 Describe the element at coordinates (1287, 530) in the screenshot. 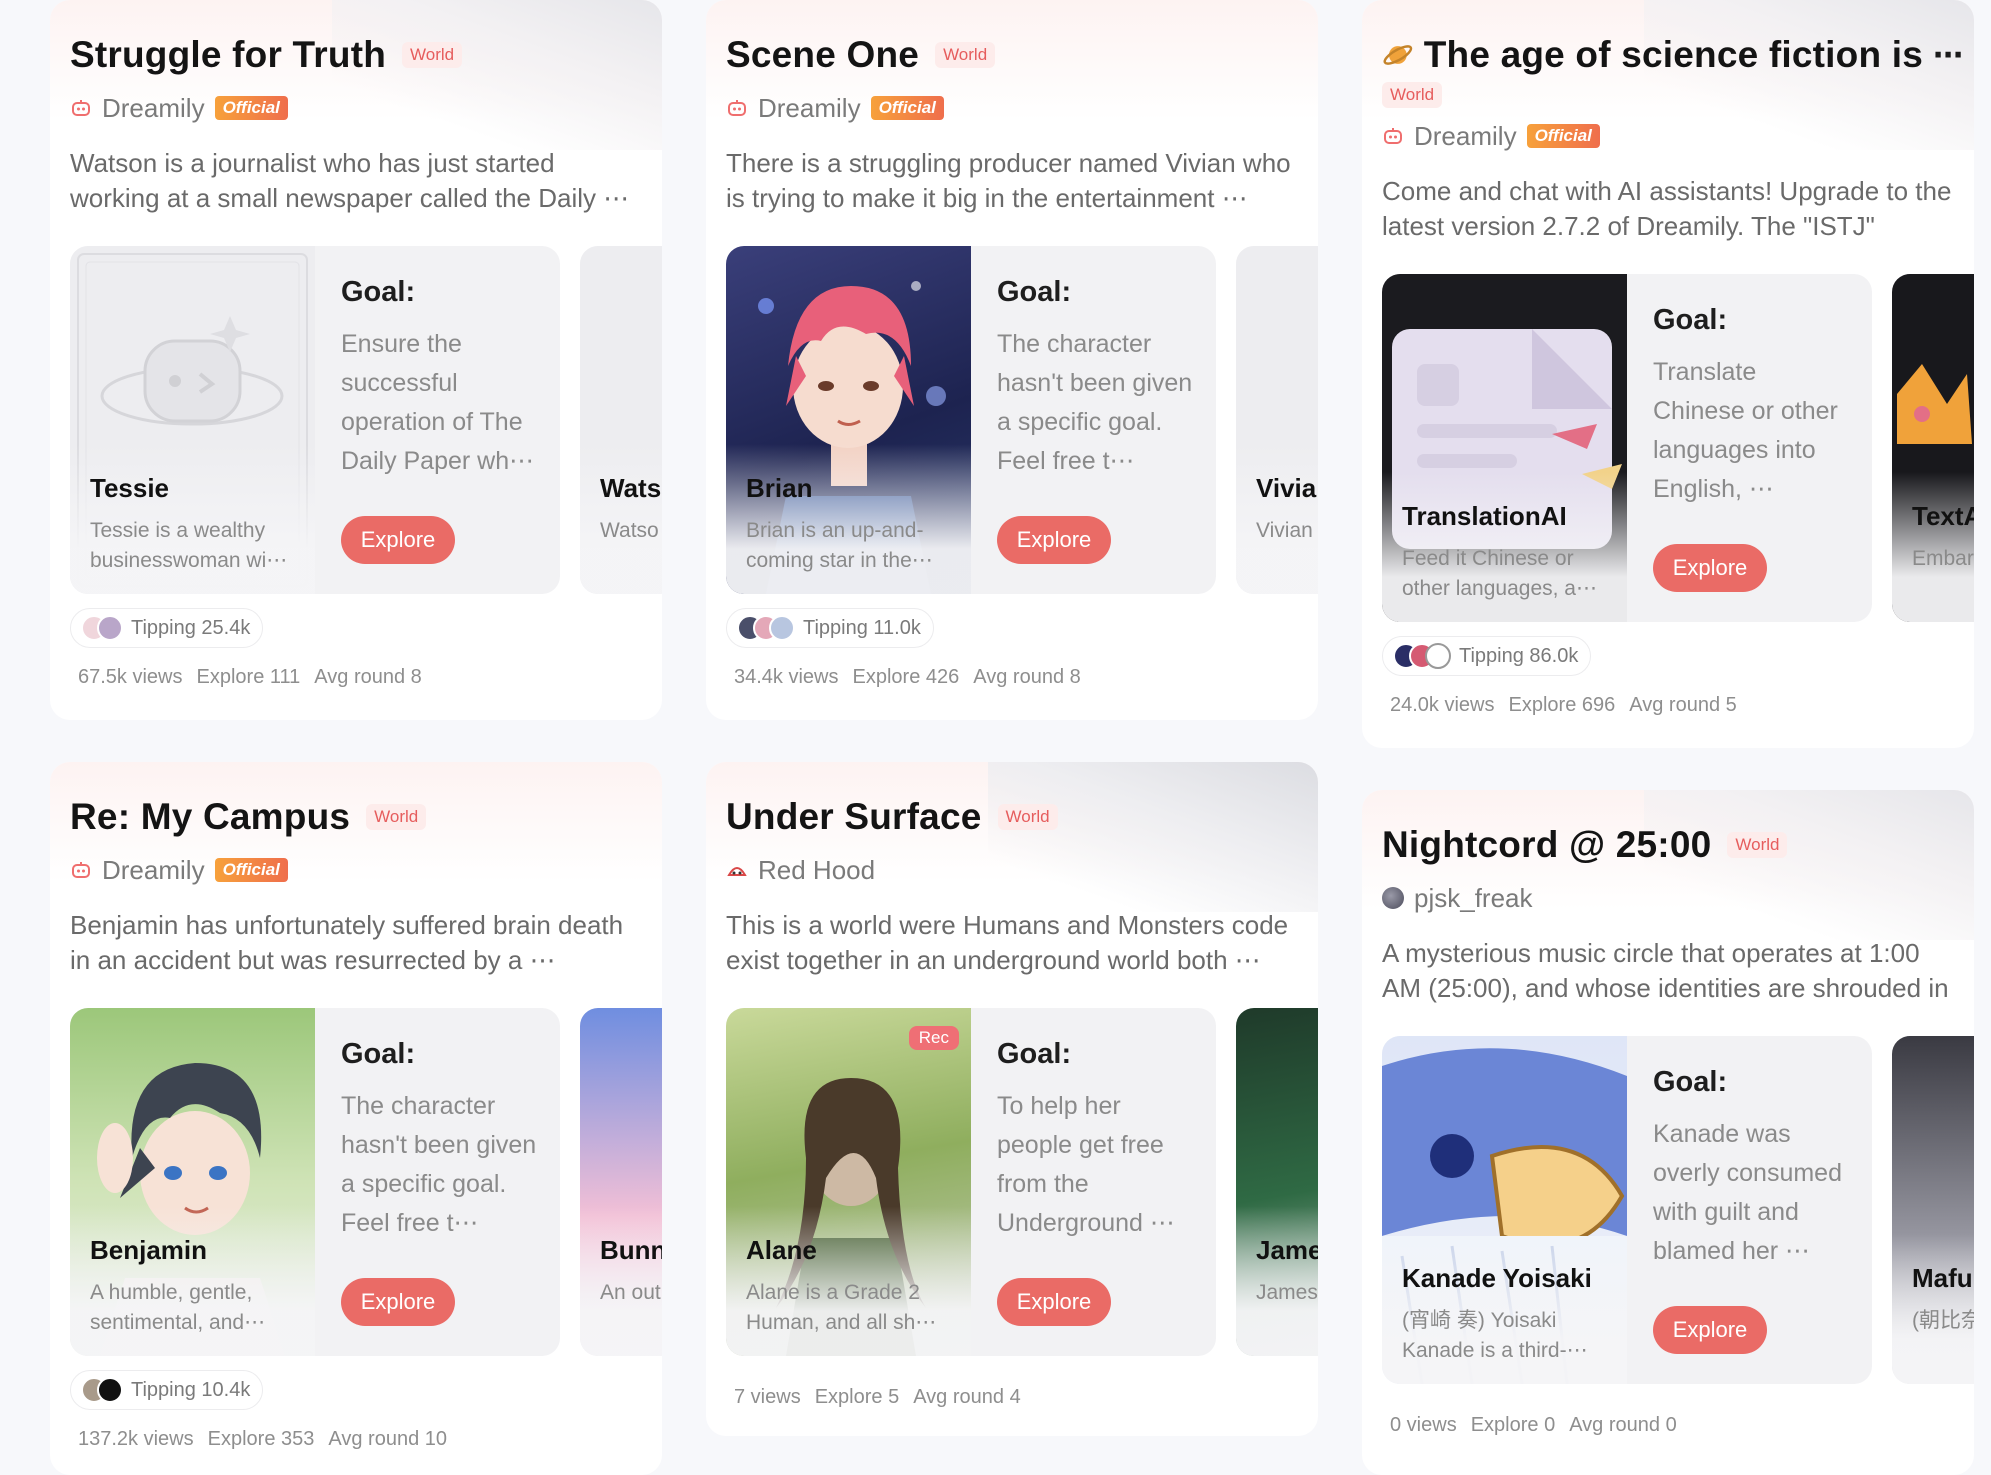

I see `character-description: Vivian at the` at that location.